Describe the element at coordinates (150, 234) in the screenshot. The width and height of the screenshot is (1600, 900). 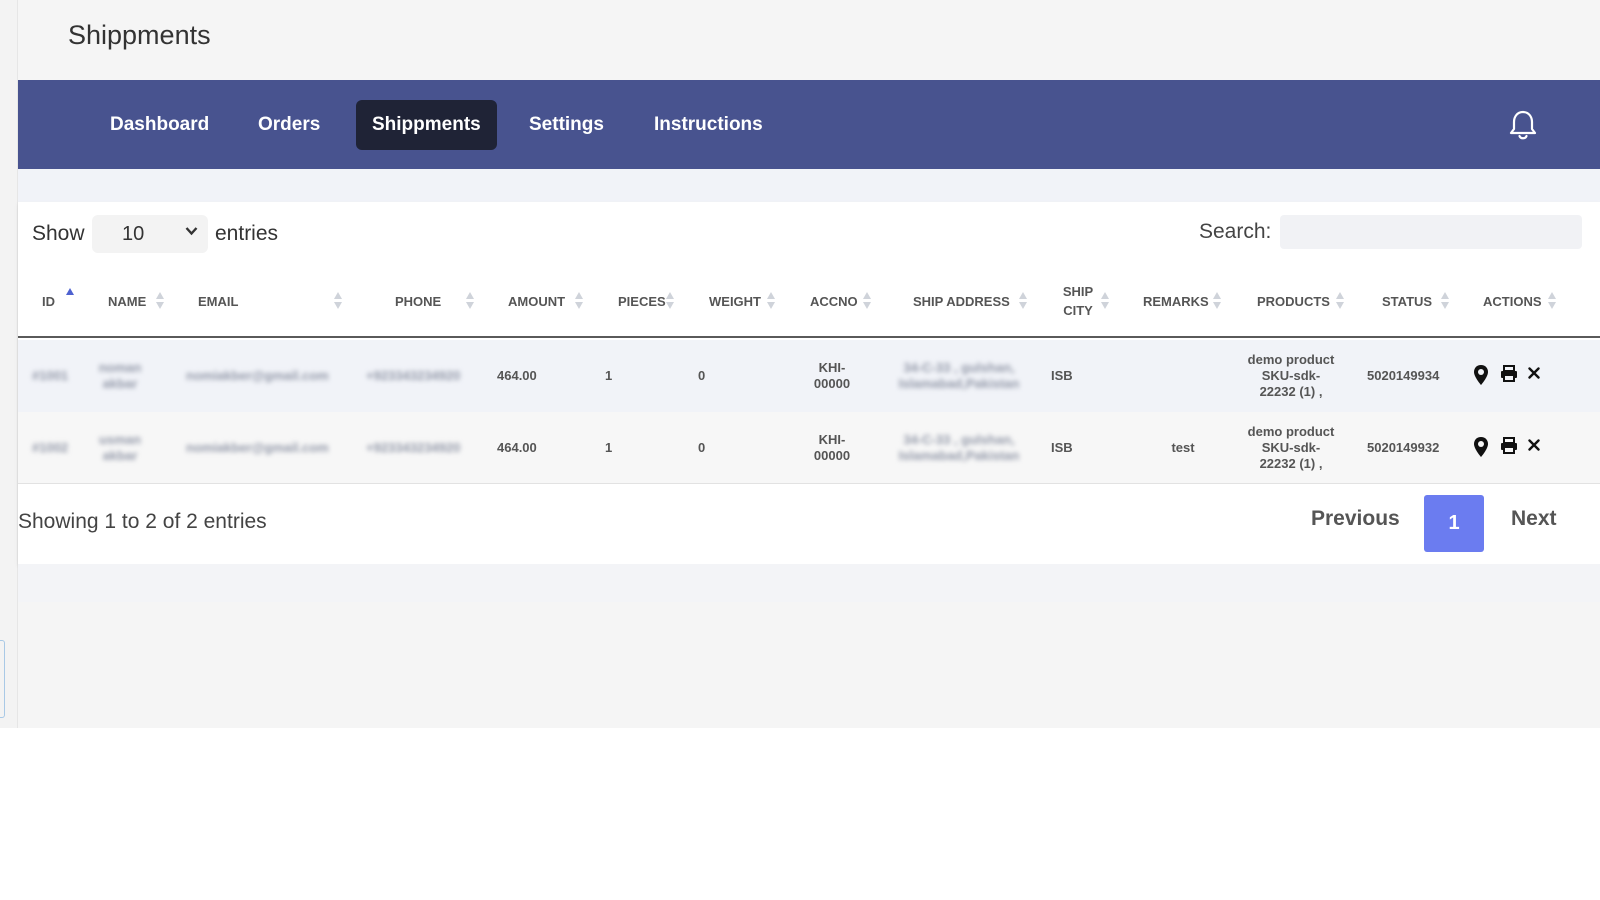
I see `page-size-select: 10` at that location.